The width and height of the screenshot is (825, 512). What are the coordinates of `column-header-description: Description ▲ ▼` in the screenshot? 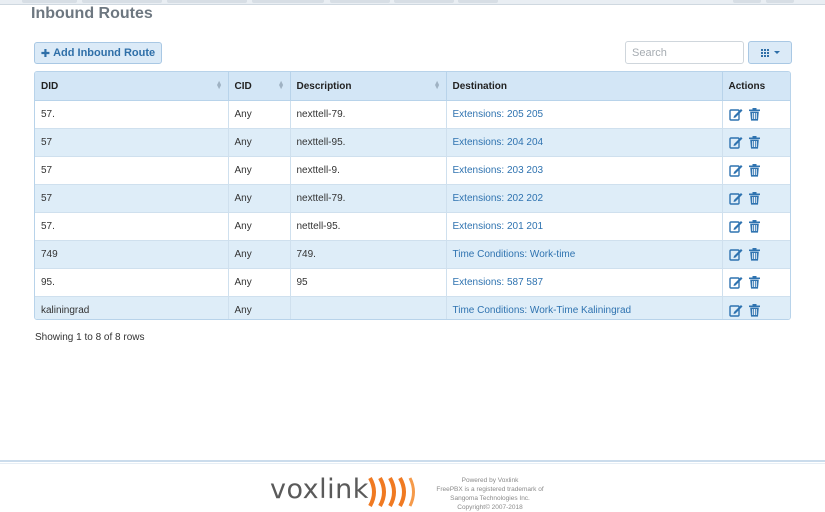 It's located at (368, 86).